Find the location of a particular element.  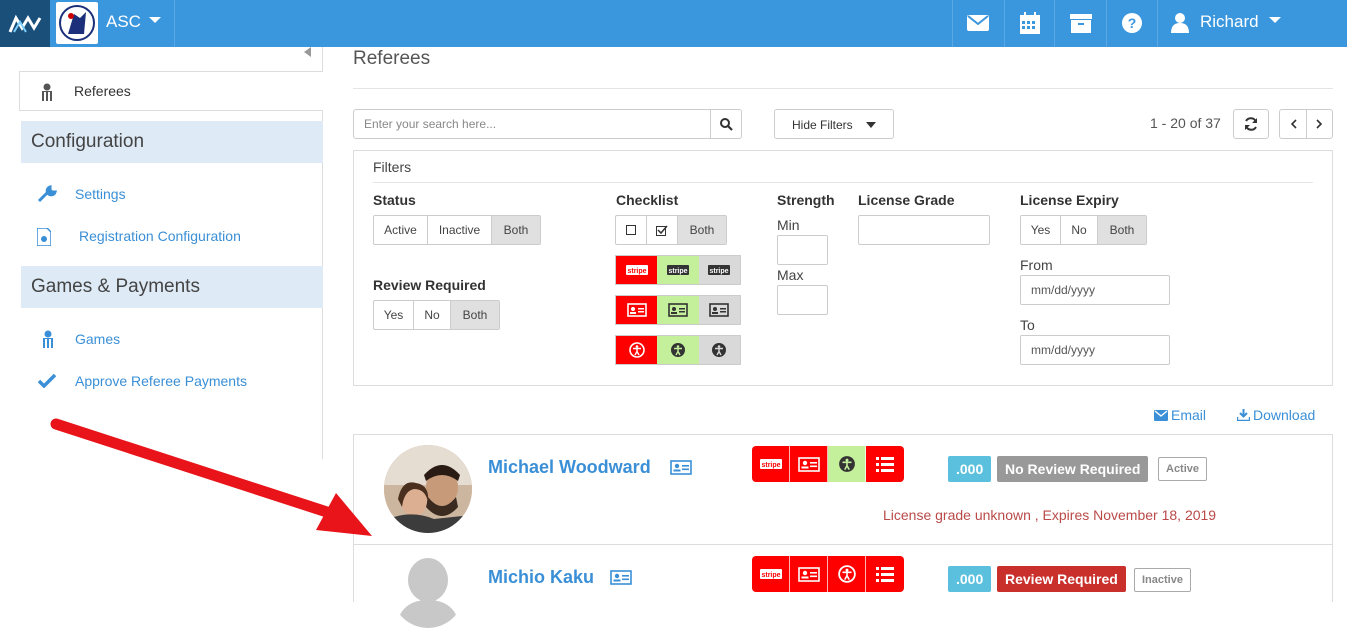

archive-icon is located at coordinates (1081, 23).